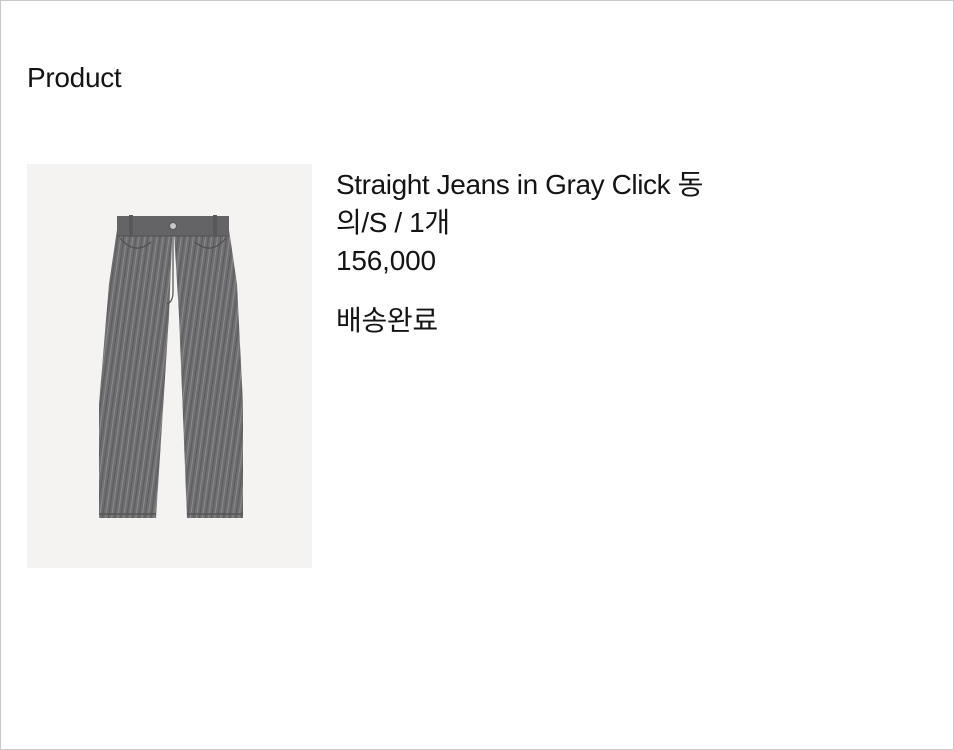  I want to click on product-price: 156,000, so click(386, 260).